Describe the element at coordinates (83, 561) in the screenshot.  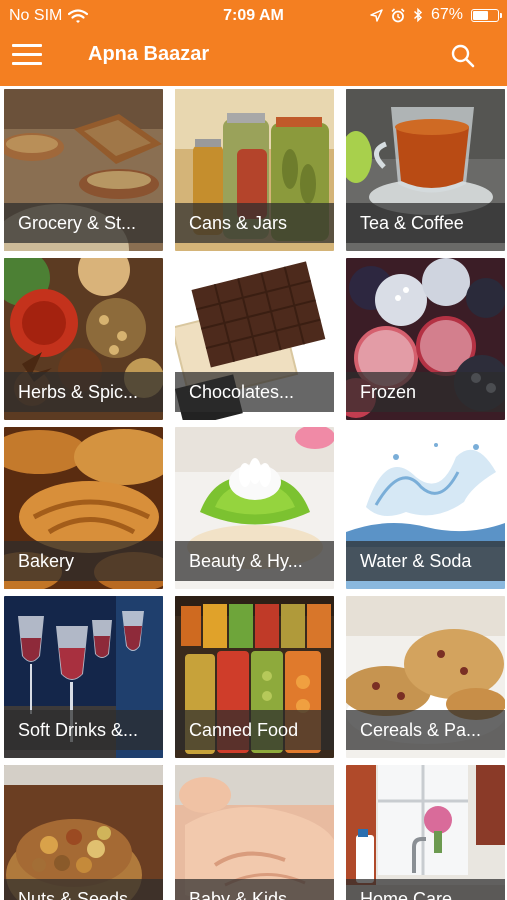
I see `category-label: Bakery` at that location.